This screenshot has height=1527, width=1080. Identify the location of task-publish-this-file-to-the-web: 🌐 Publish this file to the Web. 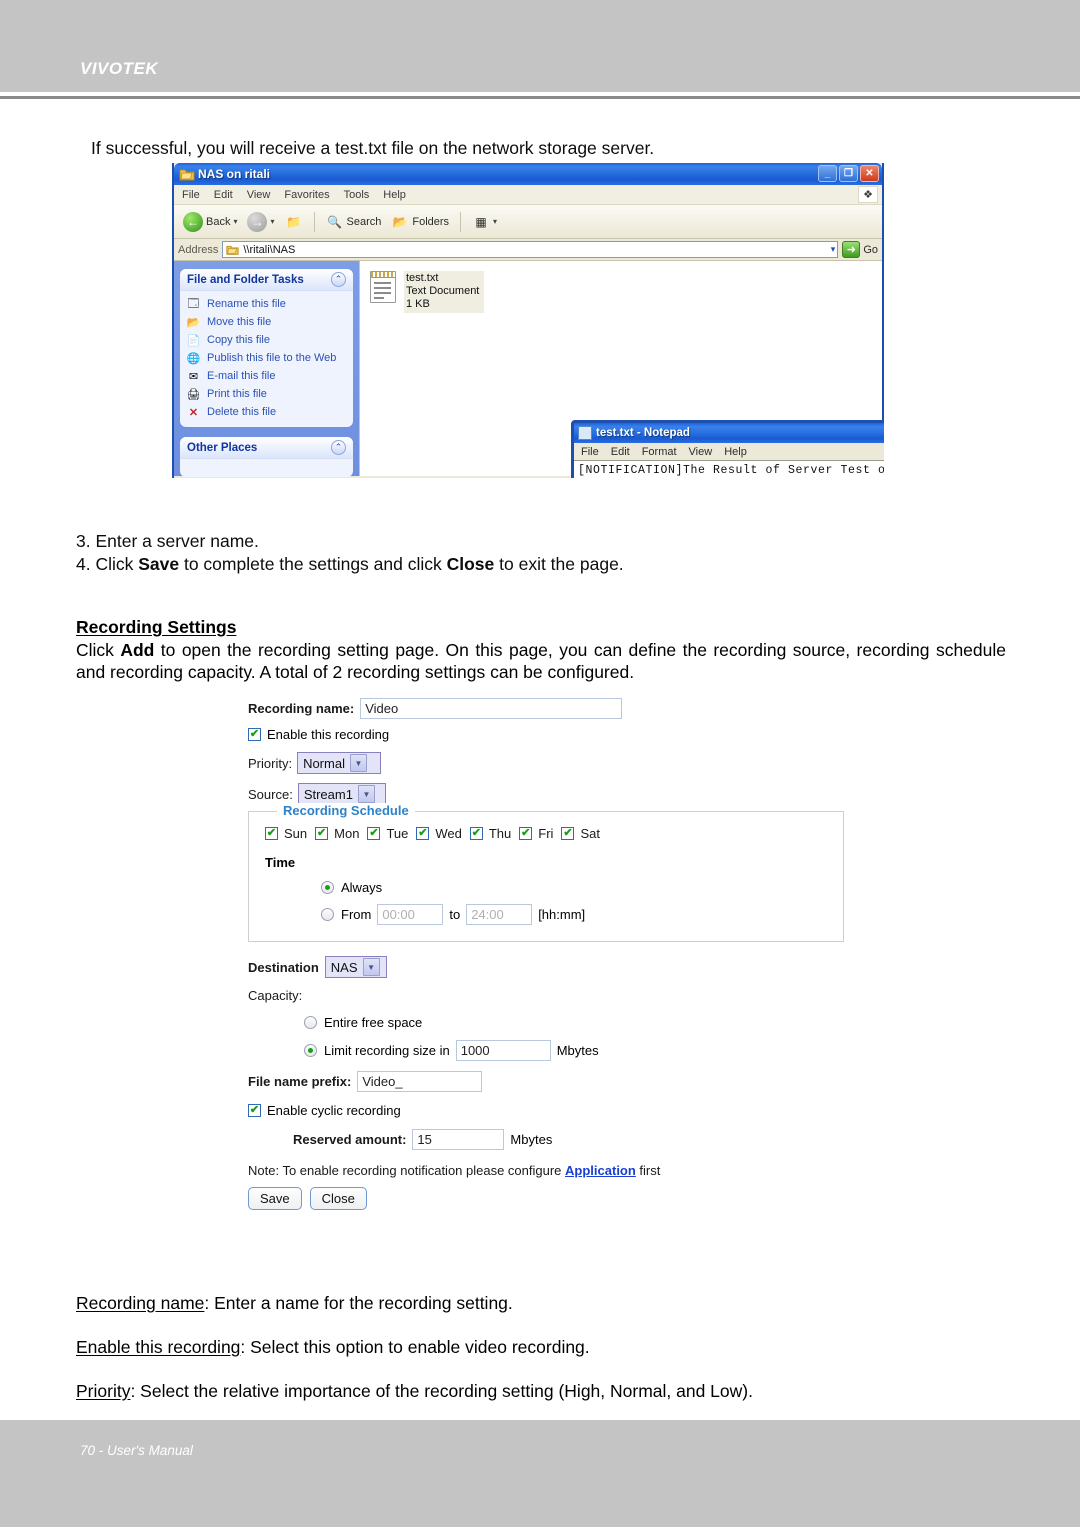
(266, 358).